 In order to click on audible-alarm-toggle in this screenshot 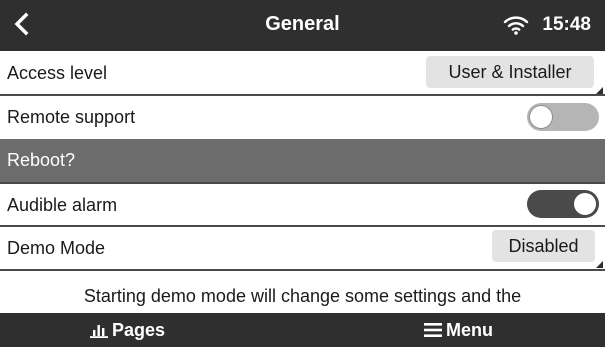, I will do `click(563, 204)`.